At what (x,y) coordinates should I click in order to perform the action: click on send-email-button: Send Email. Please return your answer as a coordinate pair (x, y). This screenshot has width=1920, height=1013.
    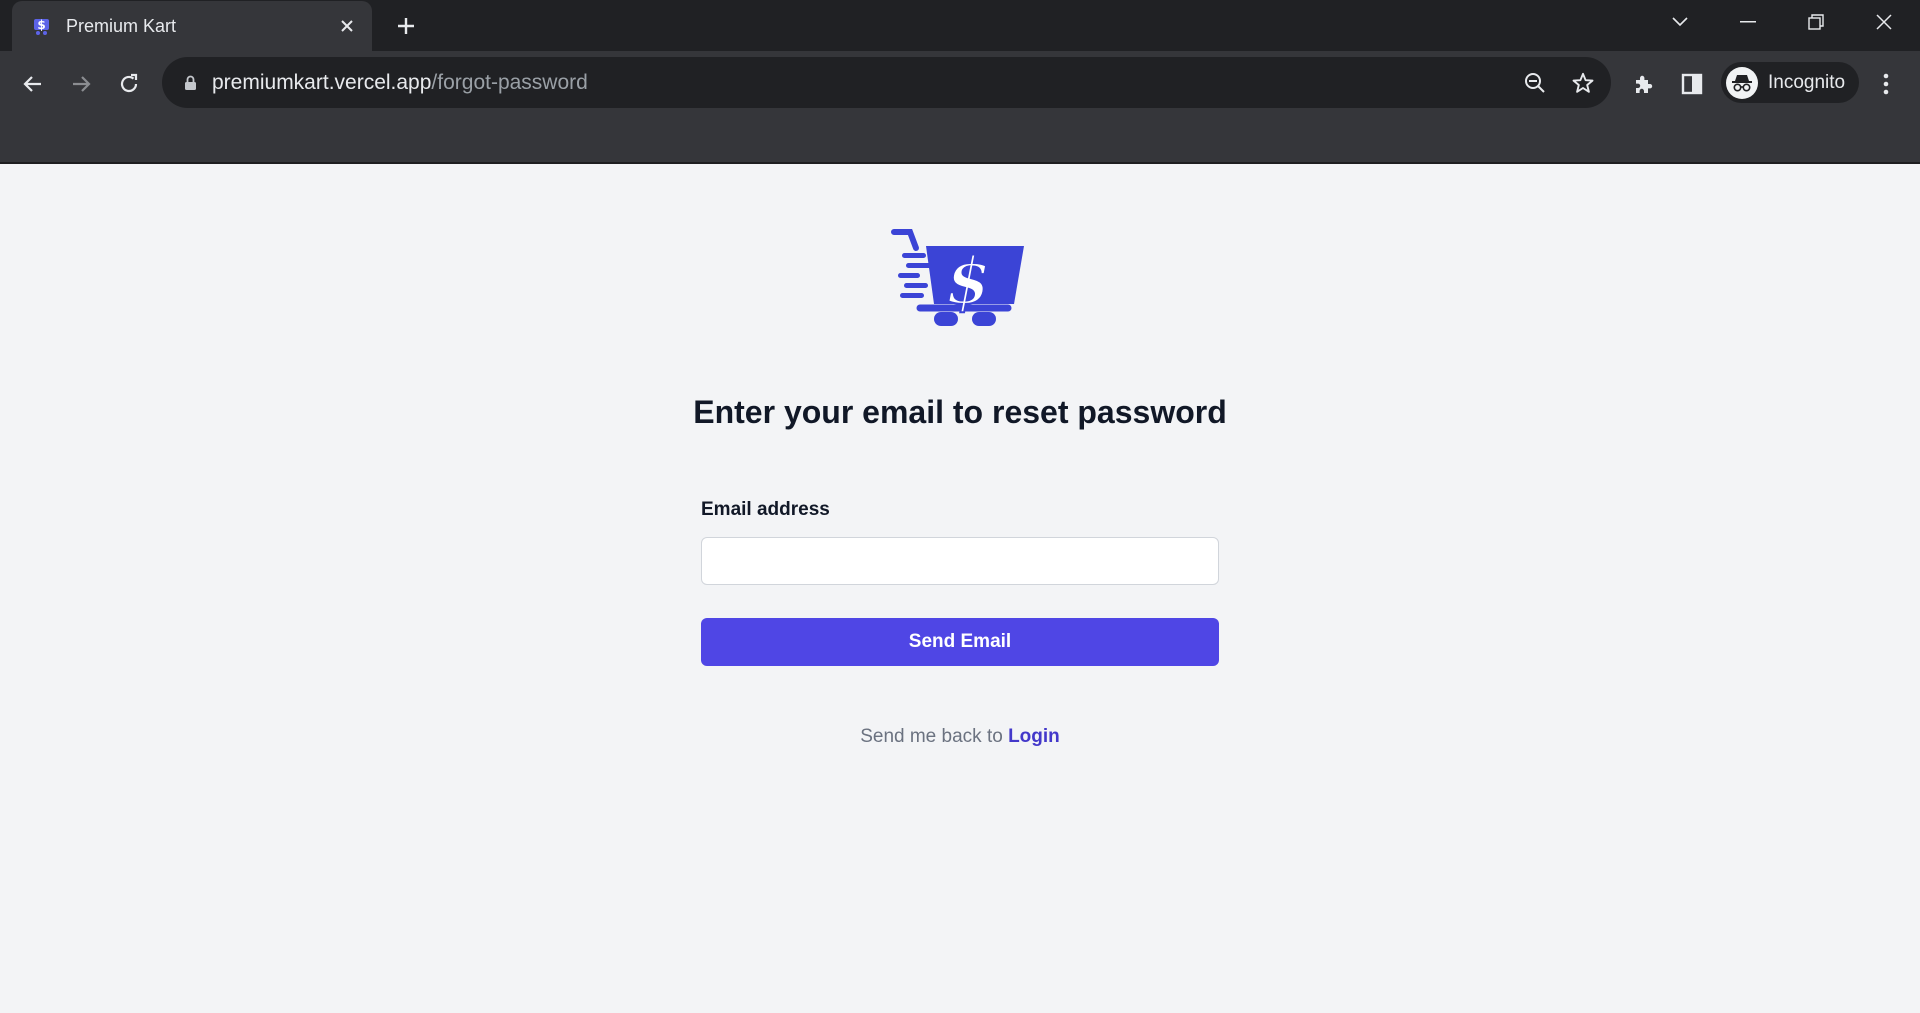
    Looking at the image, I should click on (960, 642).